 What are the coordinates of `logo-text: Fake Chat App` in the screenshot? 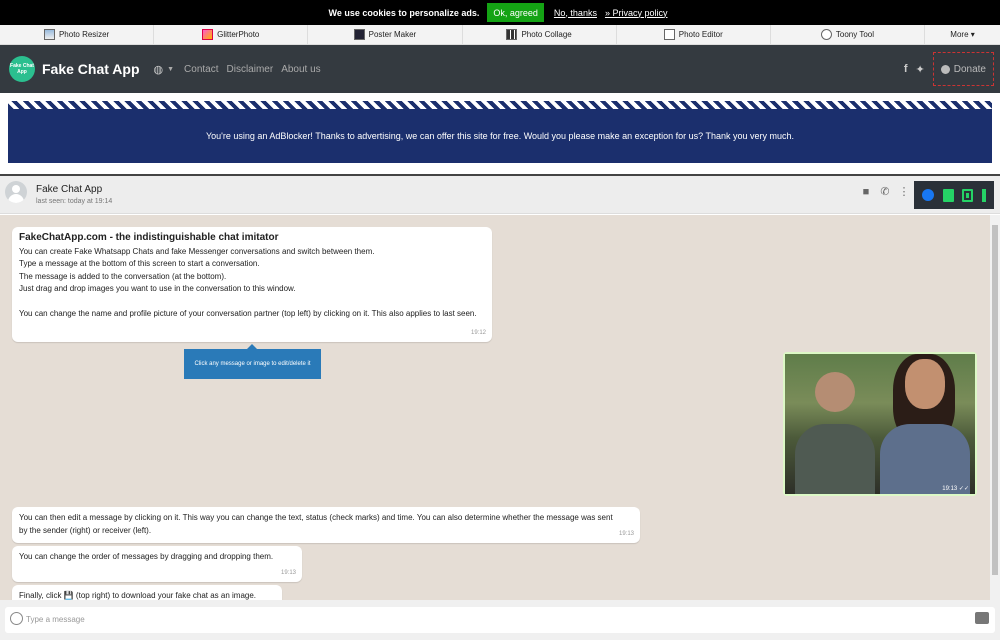 It's located at (22, 69).